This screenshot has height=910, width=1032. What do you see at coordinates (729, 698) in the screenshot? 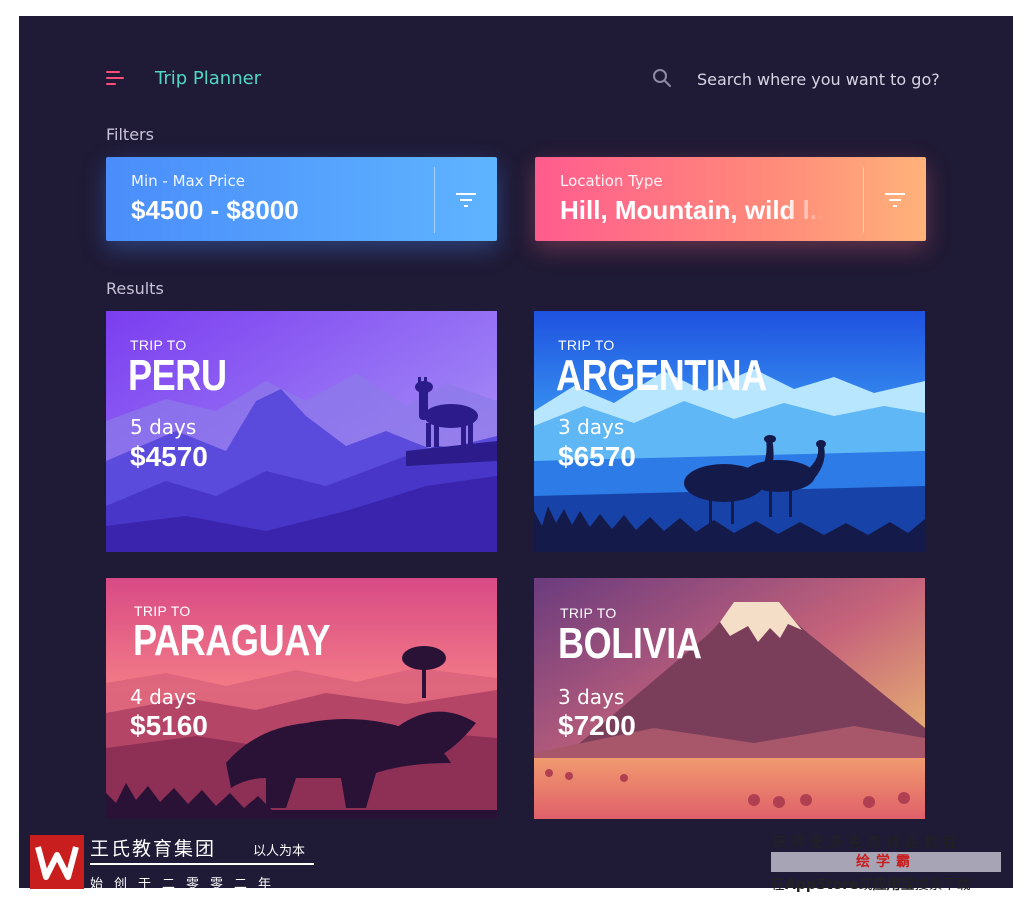
I see `trip-card-bolivia: TRIP TO BOLIVIA 3 days $7200` at bounding box center [729, 698].